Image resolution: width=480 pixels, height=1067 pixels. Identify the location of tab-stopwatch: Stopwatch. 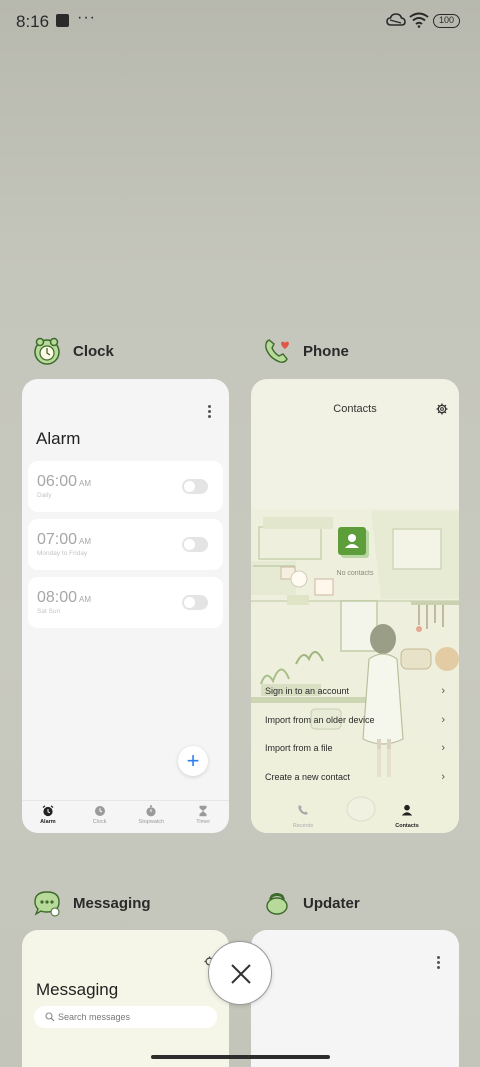
(152, 817).